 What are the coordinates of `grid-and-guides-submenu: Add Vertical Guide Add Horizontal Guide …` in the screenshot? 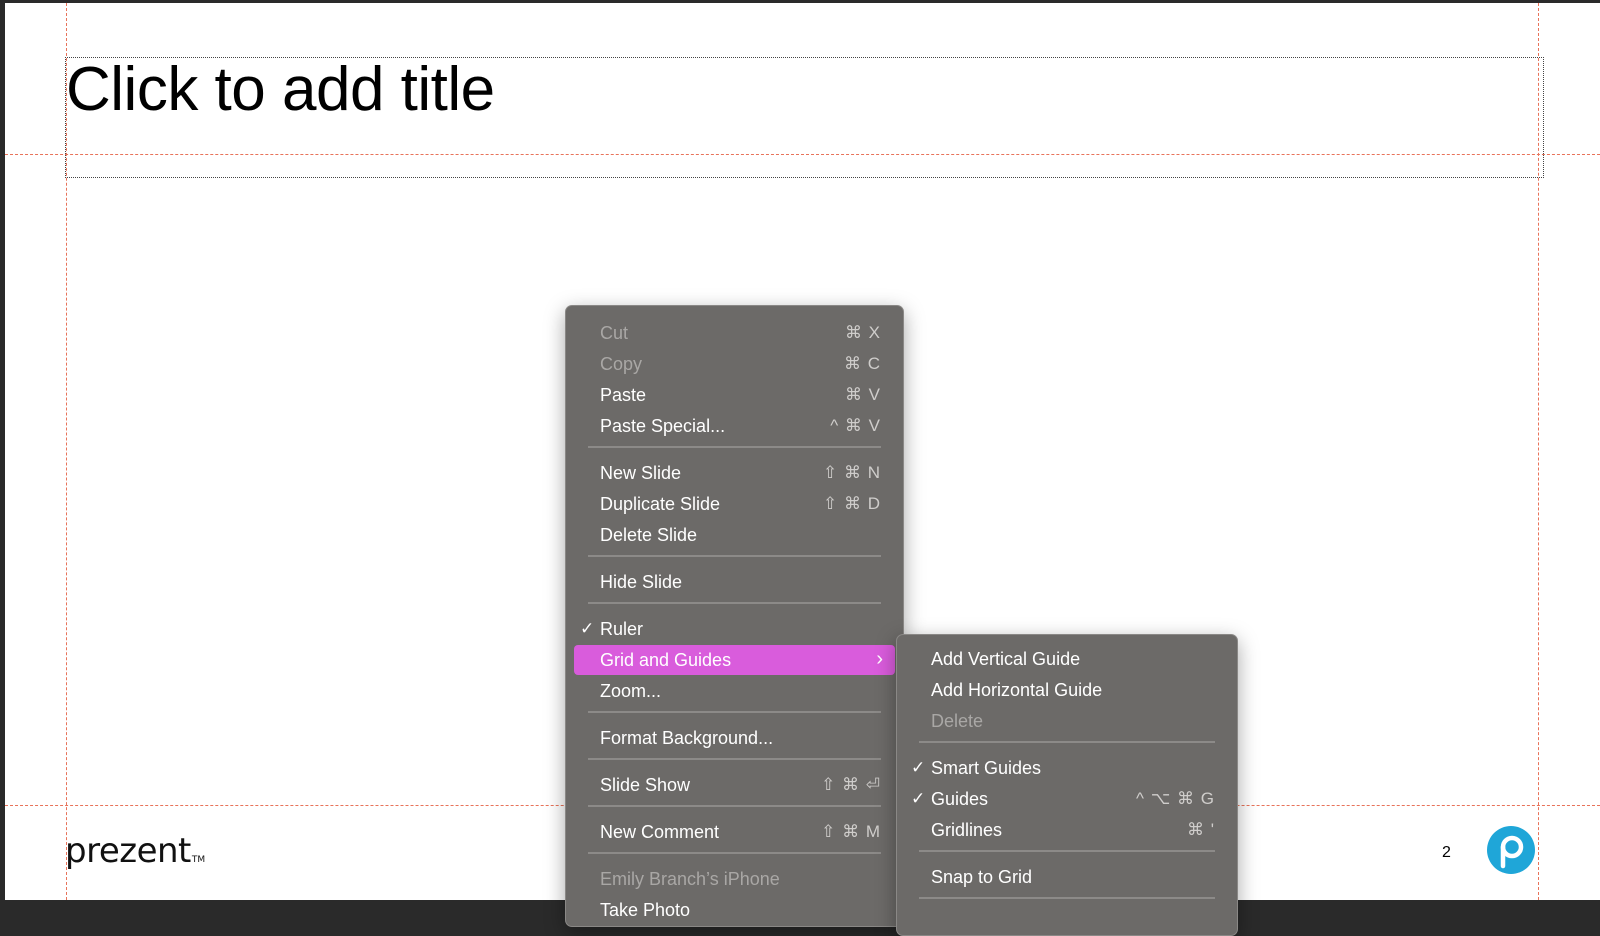 It's located at (1067, 785).